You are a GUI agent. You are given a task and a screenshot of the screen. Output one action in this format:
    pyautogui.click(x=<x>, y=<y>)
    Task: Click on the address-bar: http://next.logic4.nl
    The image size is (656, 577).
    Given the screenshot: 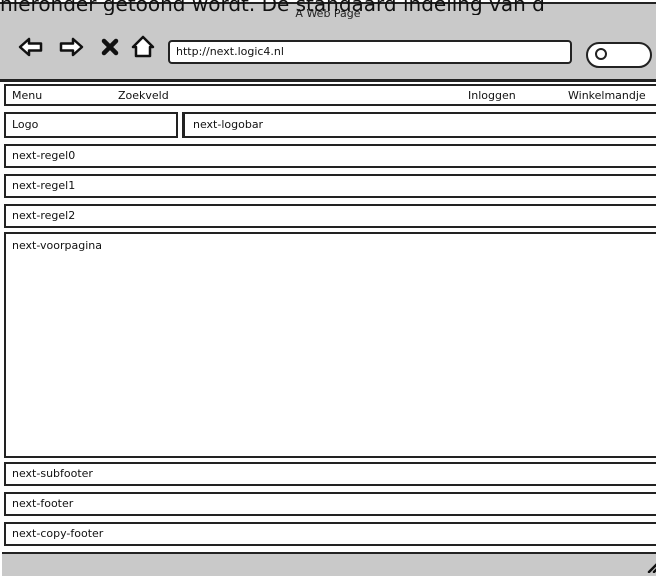 What is the action you would take?
    pyautogui.click(x=370, y=52)
    